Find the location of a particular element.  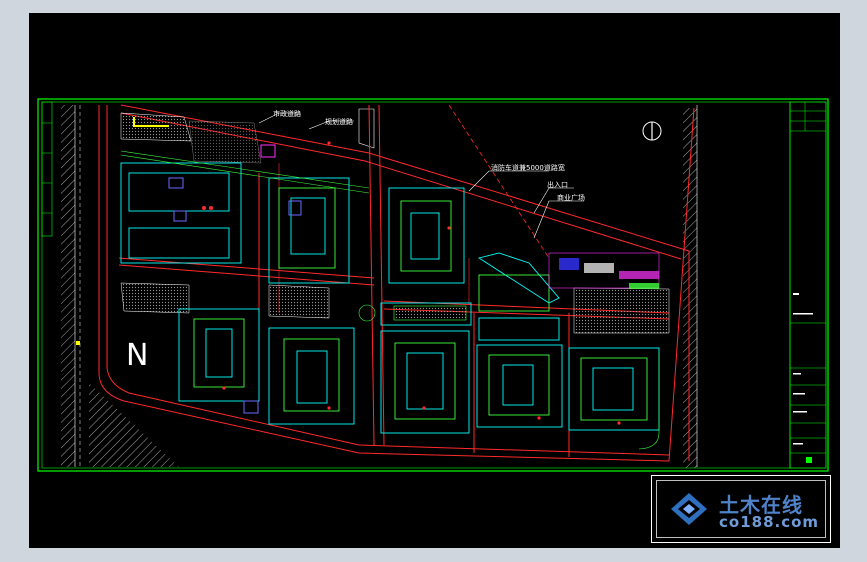

annotation-fire-lane: 消防车道兼5000道路宽 is located at coordinates (528, 168).